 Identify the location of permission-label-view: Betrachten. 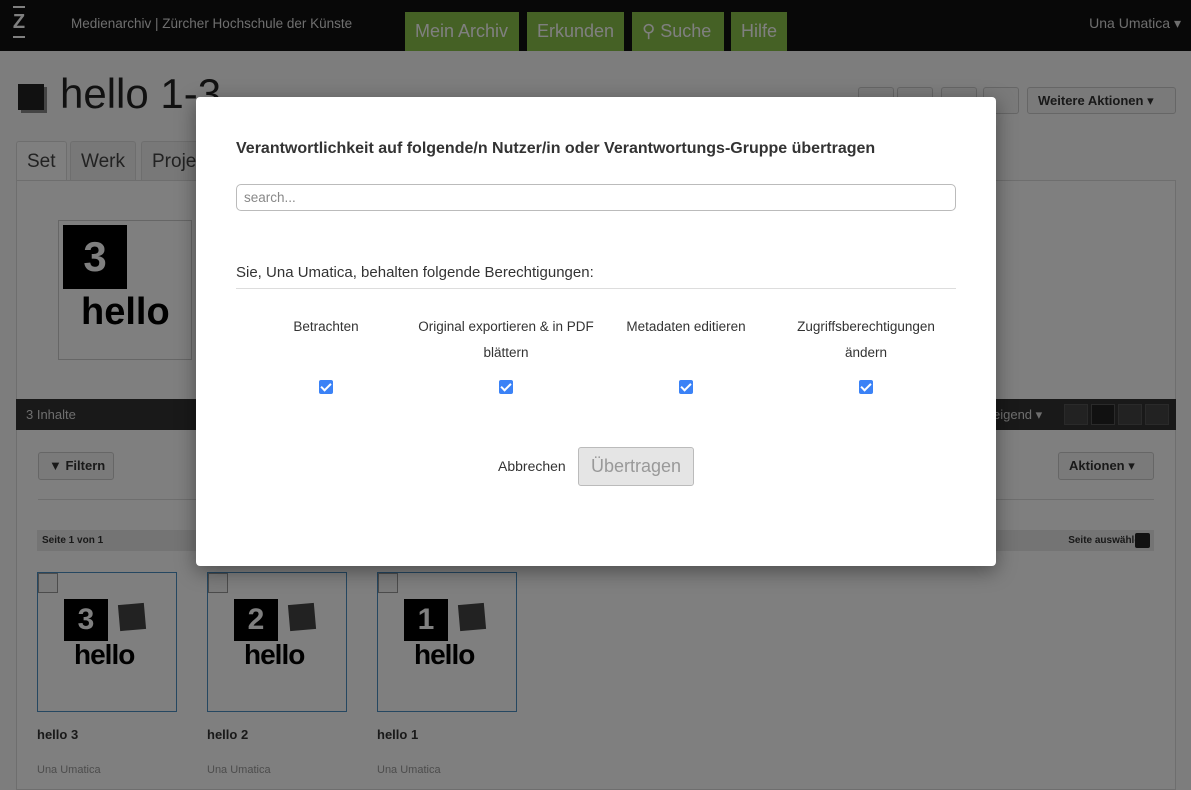
(326, 326).